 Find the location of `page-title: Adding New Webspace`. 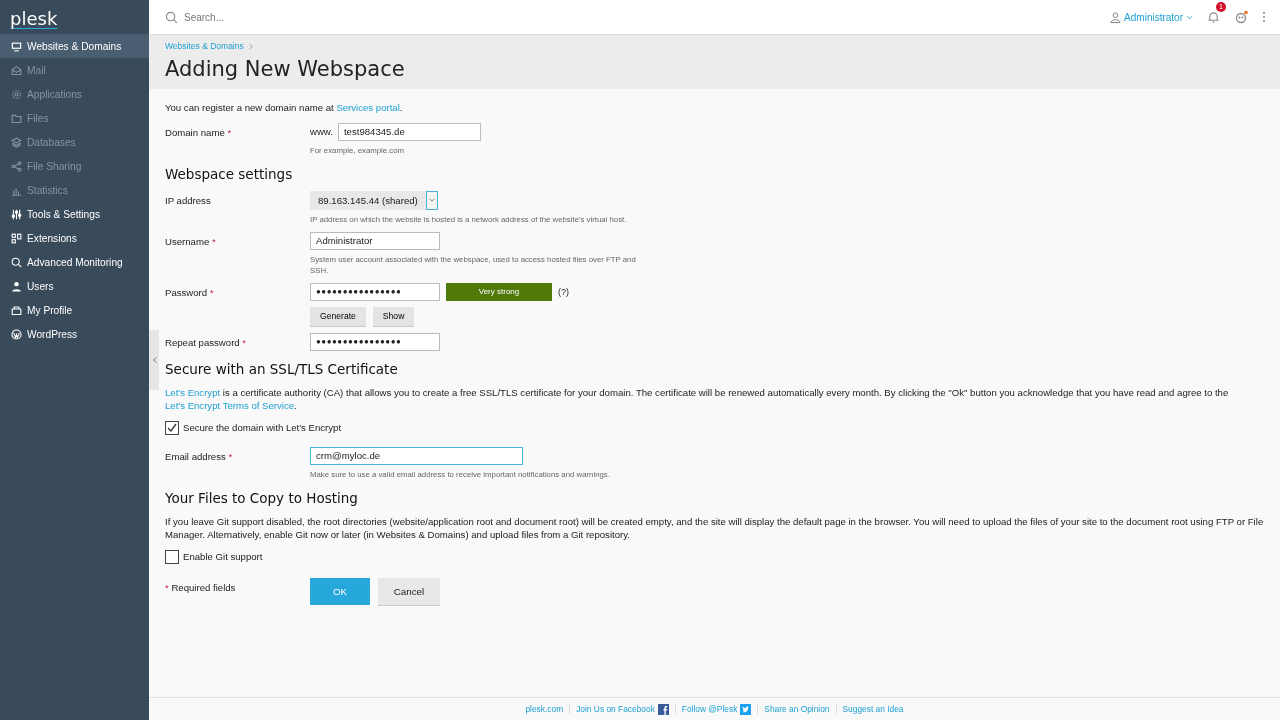

page-title: Adding New Webspace is located at coordinates (285, 69).